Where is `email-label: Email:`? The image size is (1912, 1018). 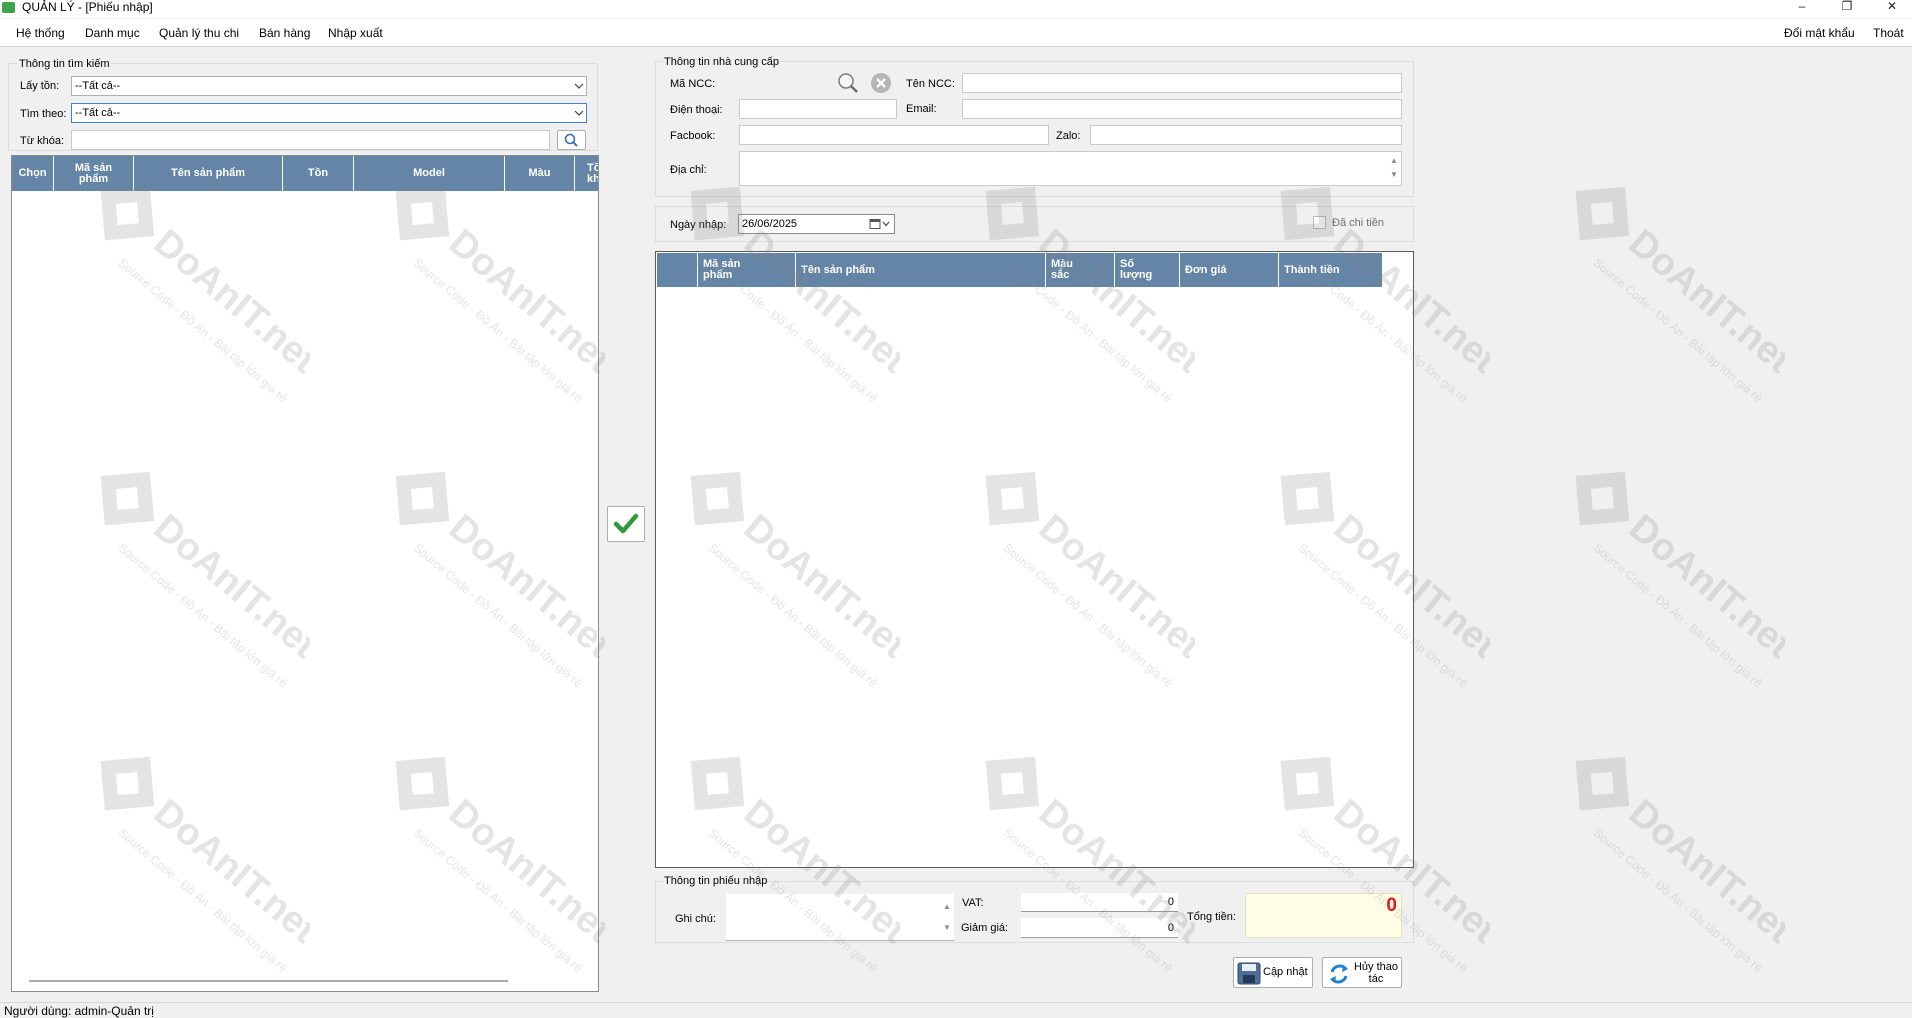 email-label: Email: is located at coordinates (921, 109).